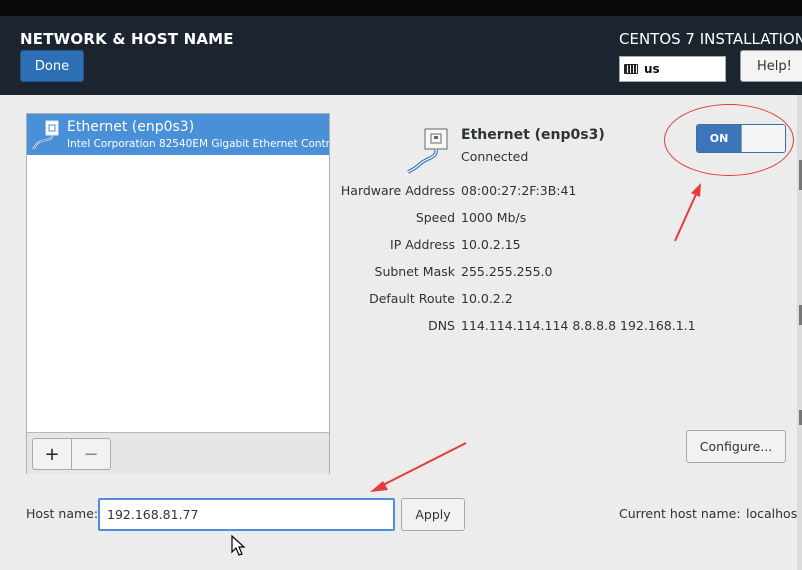 The width and height of the screenshot is (802, 570). Describe the element at coordinates (519, 190) in the screenshot. I see `hardware-address-value: 08:00:27:2F:3B:41` at that location.